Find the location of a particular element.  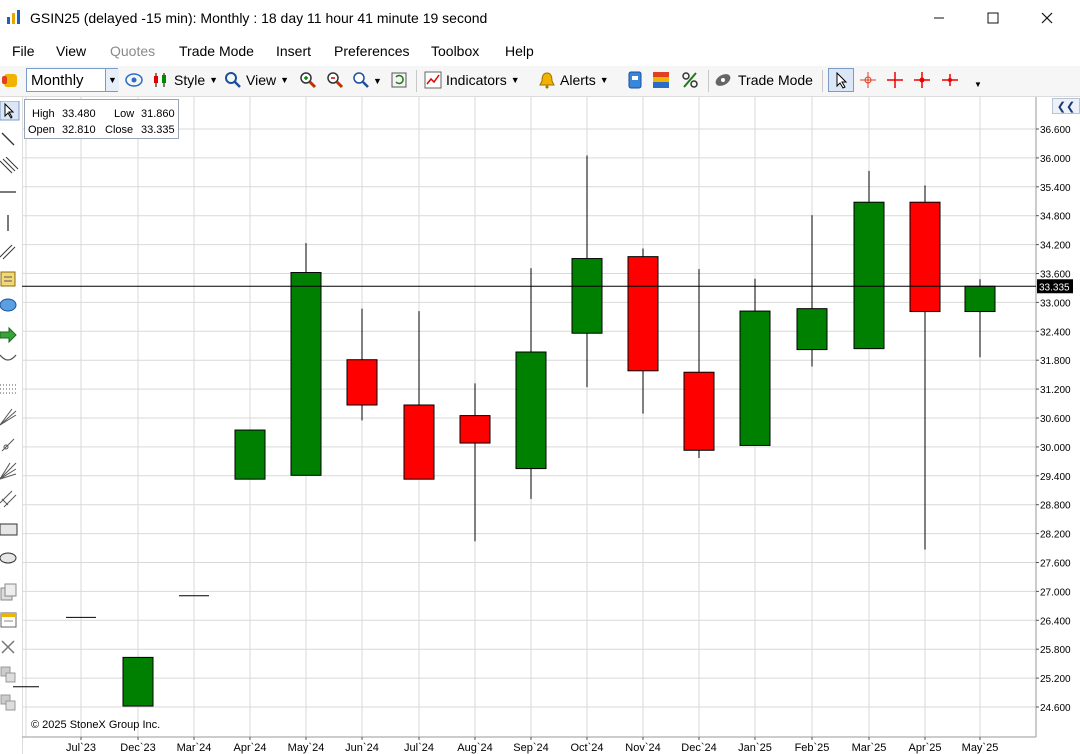

time-tick-label: Sep`24 is located at coordinates (530, 748).